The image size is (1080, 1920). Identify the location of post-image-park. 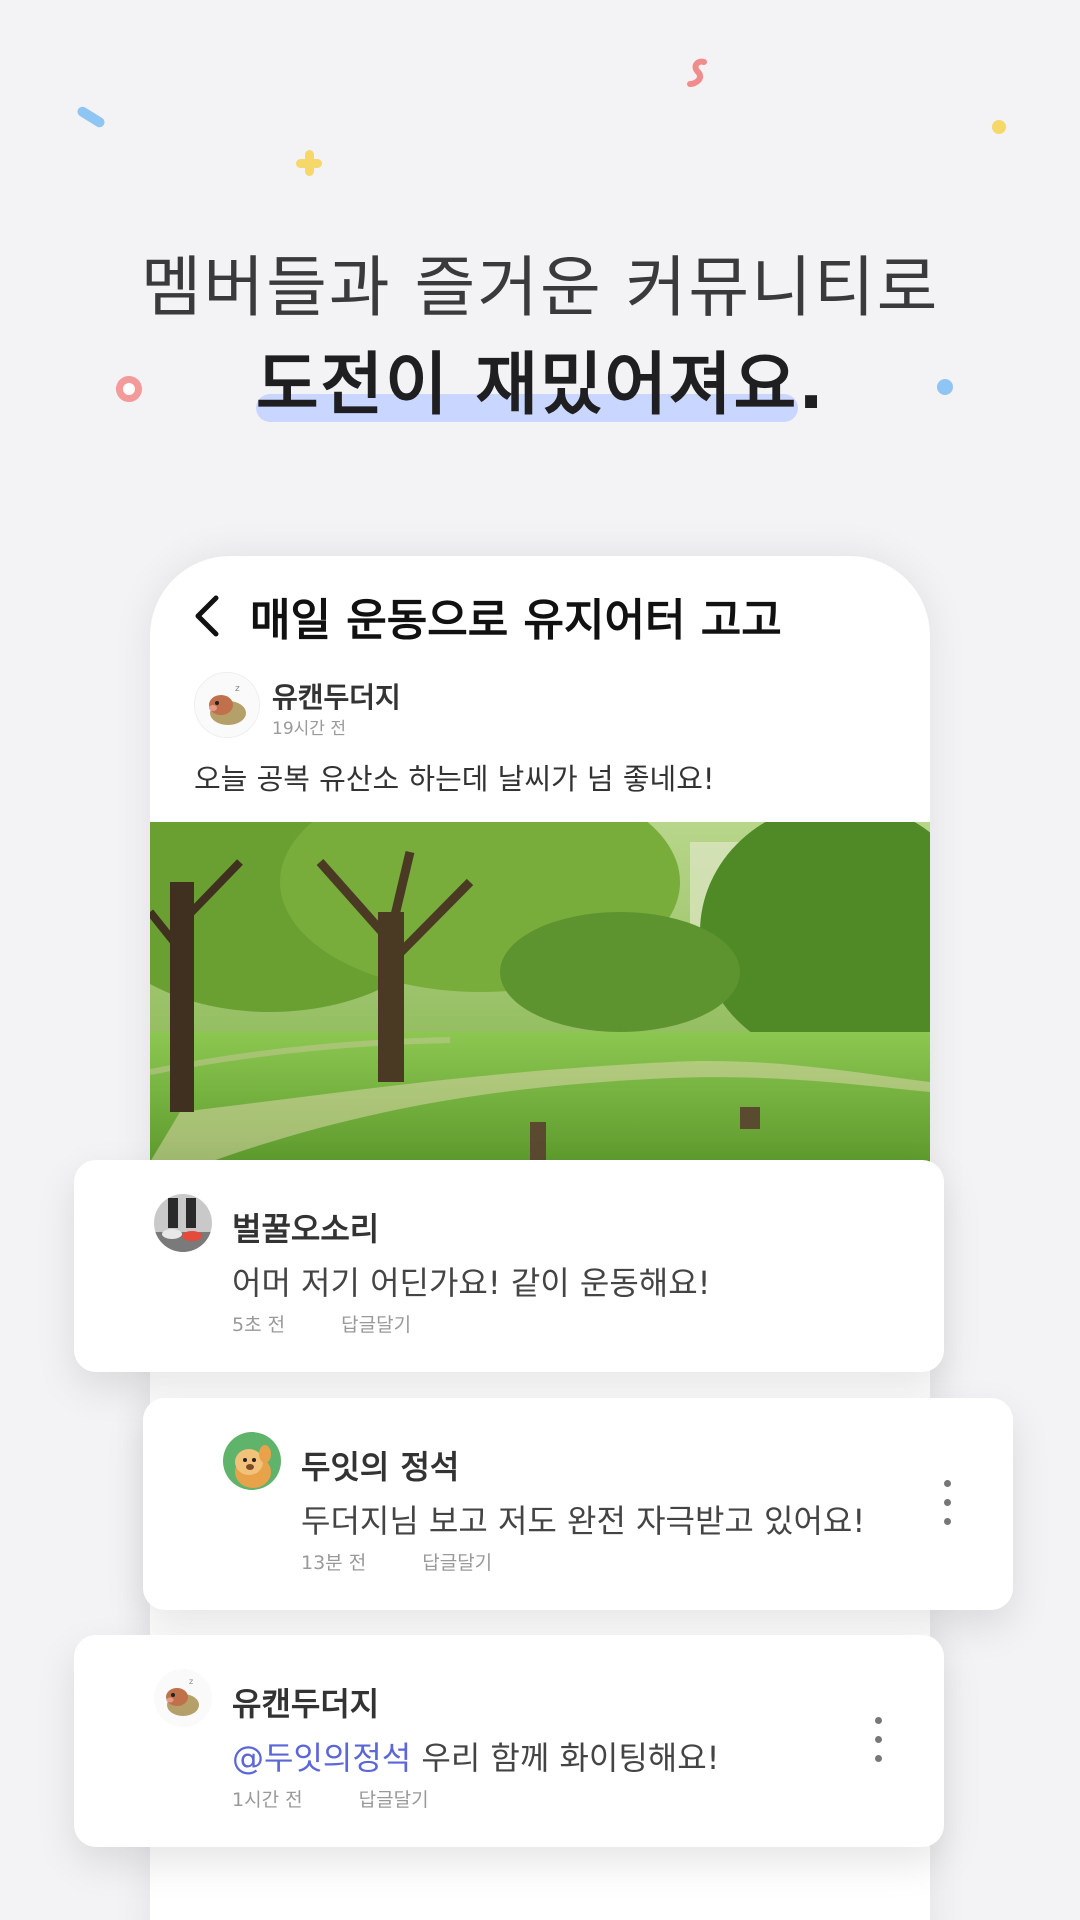
(540, 992).